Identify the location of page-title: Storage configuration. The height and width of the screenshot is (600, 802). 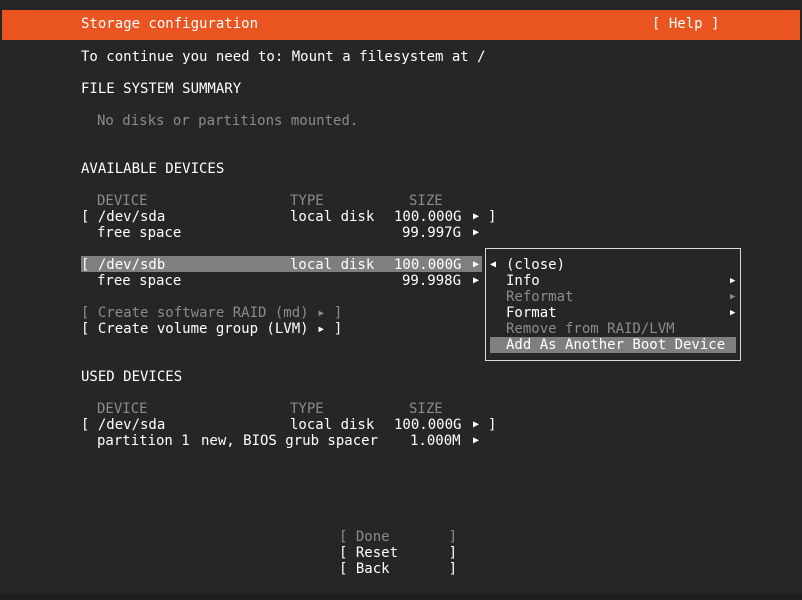
(170, 24).